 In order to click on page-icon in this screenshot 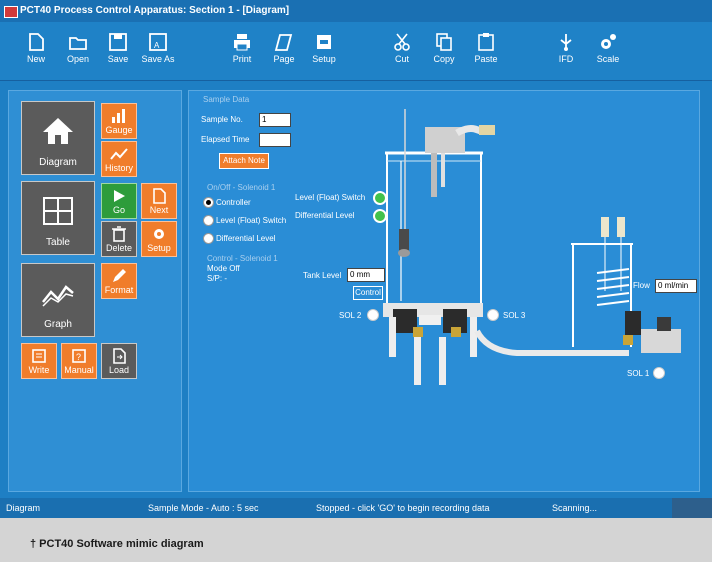, I will do `click(283, 42)`.